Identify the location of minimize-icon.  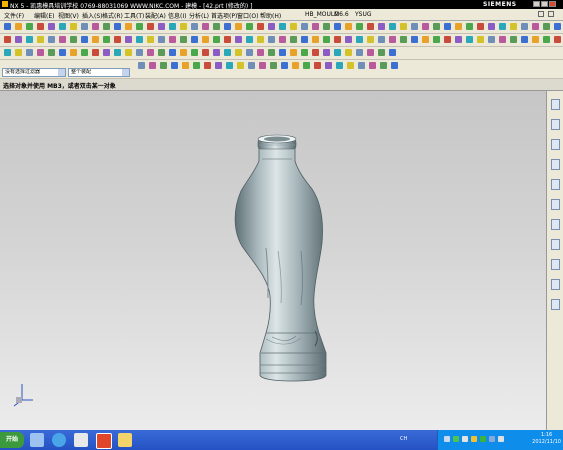
(536, 4).